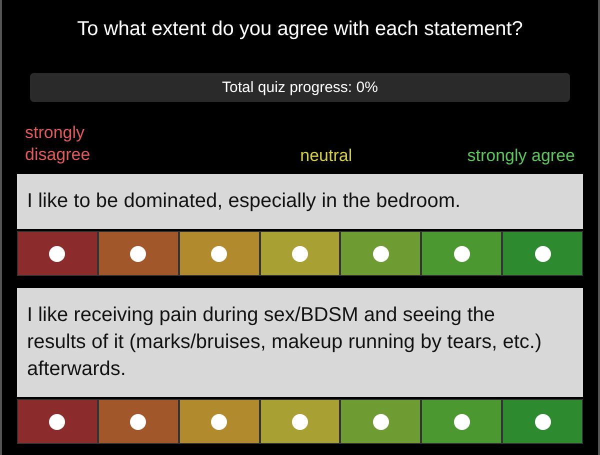 Image resolution: width=600 pixels, height=455 pixels. Describe the element at coordinates (521, 156) in the screenshot. I see `scale-label: strongly agree` at that location.